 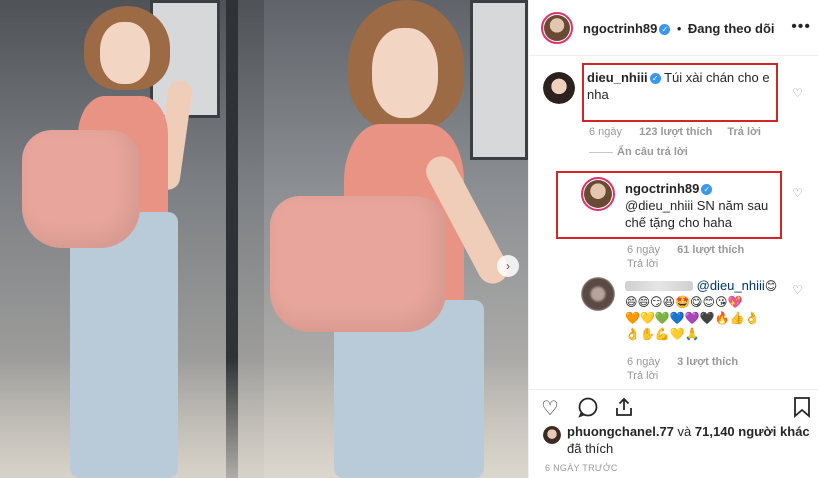 What do you see at coordinates (124, 345) in the screenshot?
I see `jeans` at bounding box center [124, 345].